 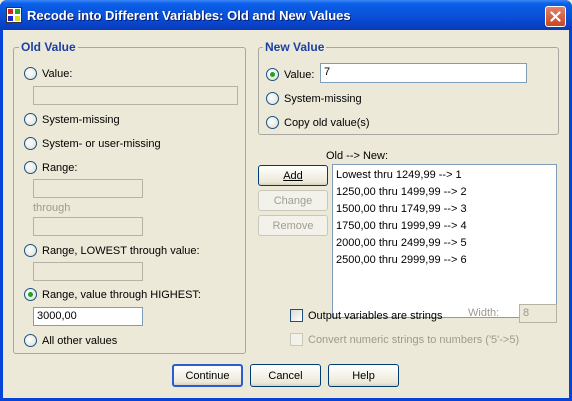 I want to click on old-system-missing-radio: System-missing, so click(x=72, y=119).